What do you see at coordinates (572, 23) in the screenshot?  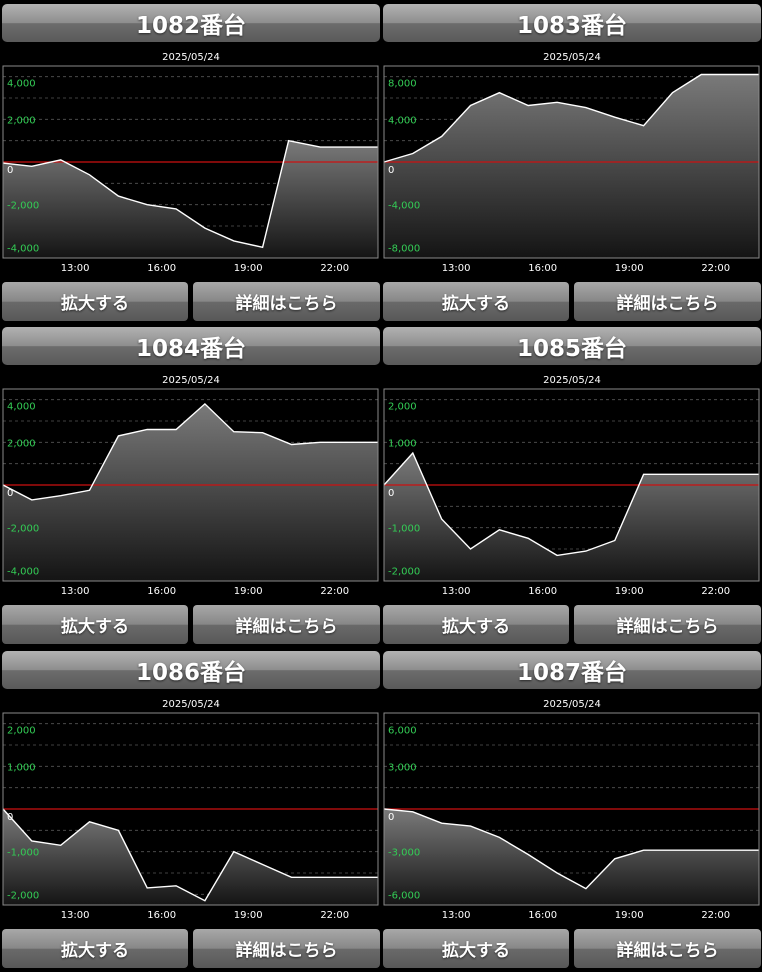 I see `machine-title-1083: 1083番台` at bounding box center [572, 23].